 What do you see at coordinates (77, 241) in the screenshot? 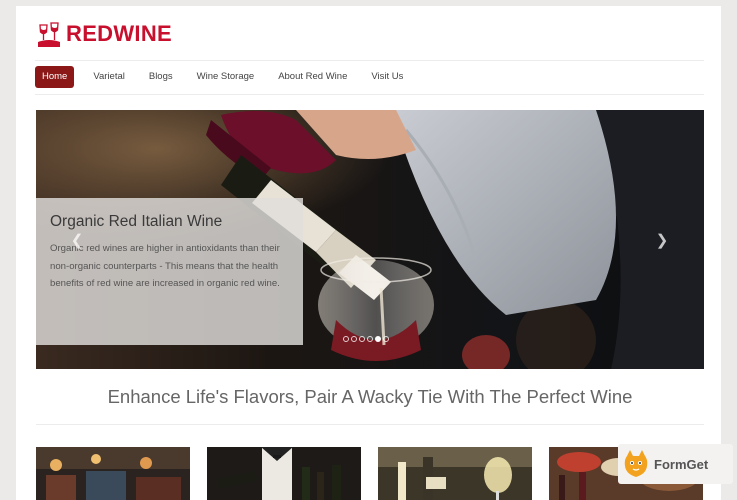
I see `slider-prev-arrow-icon: ❮` at bounding box center [77, 241].